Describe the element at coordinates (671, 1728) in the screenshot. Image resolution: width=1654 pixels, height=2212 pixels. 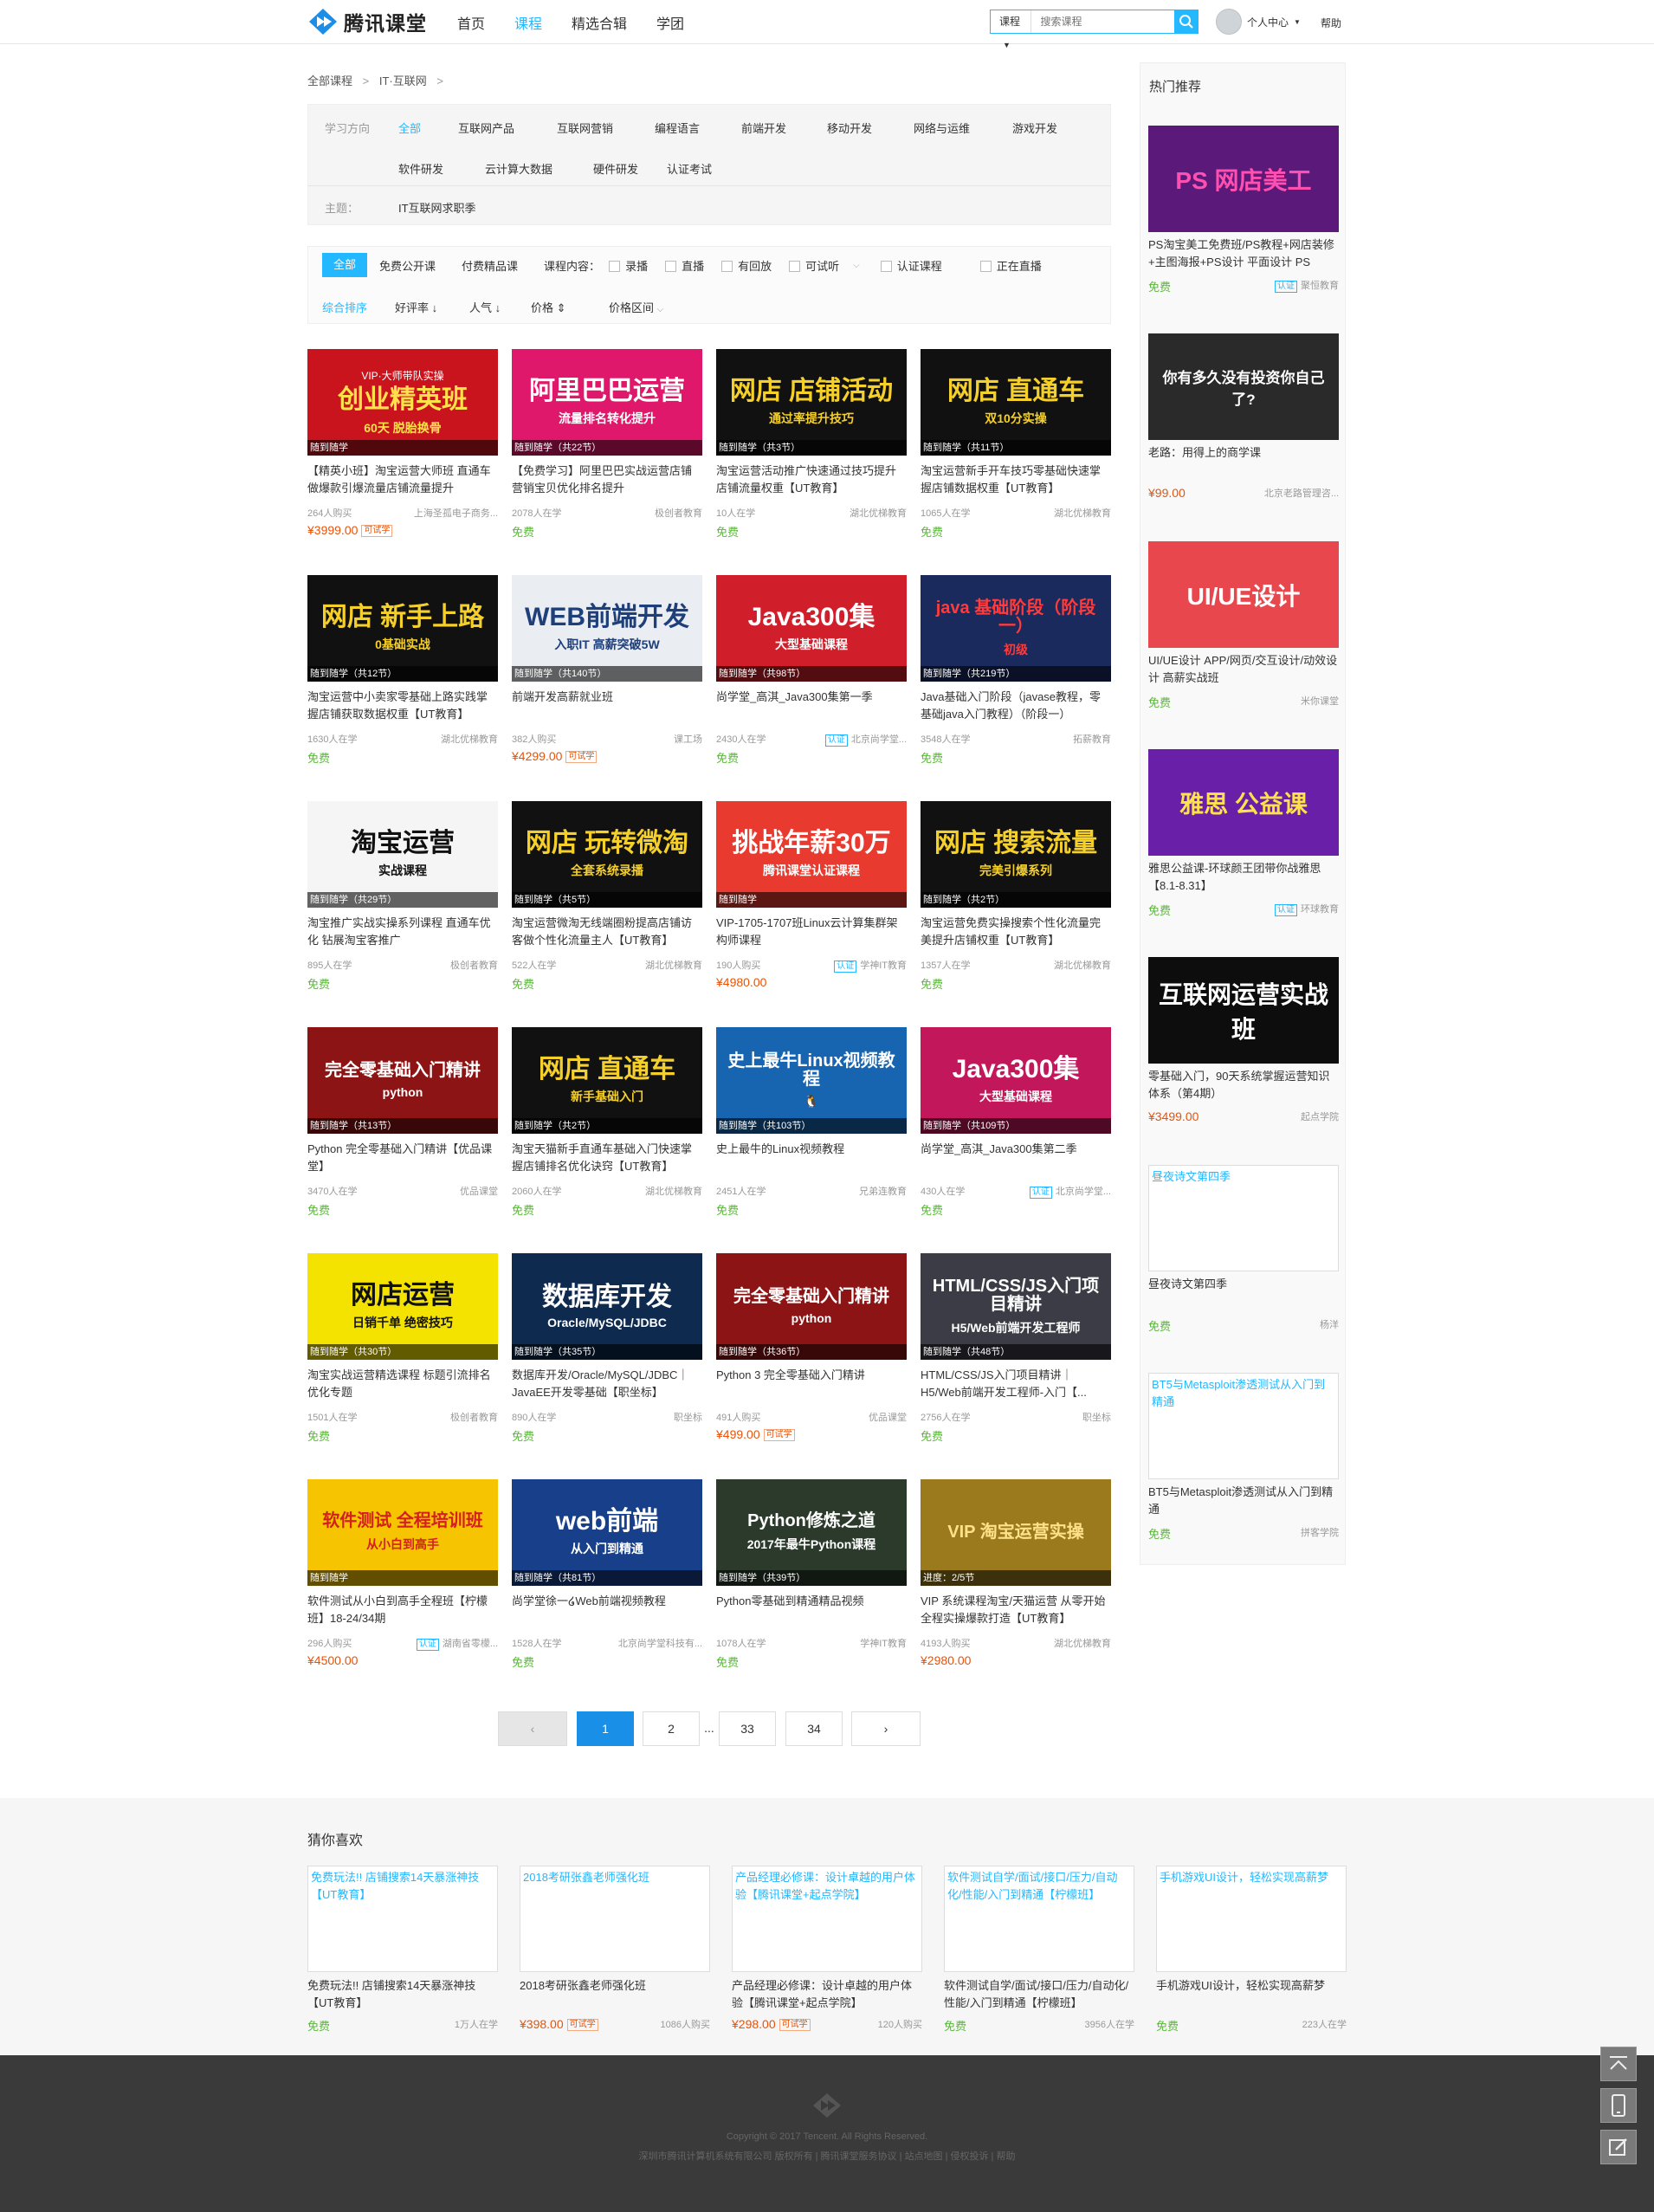
I see `page-2: 2` at that location.